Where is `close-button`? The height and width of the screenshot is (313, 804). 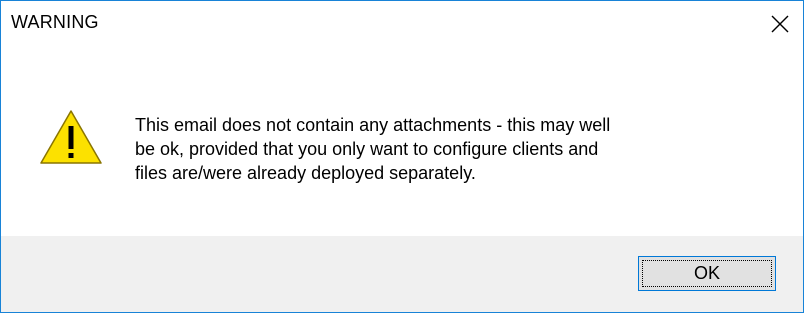 close-button is located at coordinates (780, 24).